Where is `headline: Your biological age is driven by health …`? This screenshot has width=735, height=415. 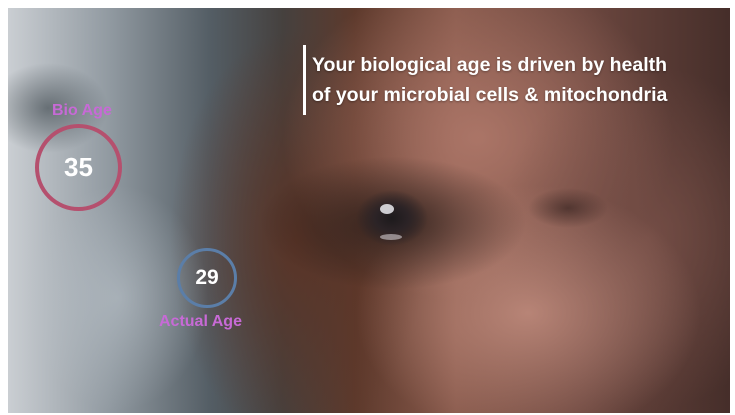
headline: Your biological age is driven by health … is located at coordinates (517, 80).